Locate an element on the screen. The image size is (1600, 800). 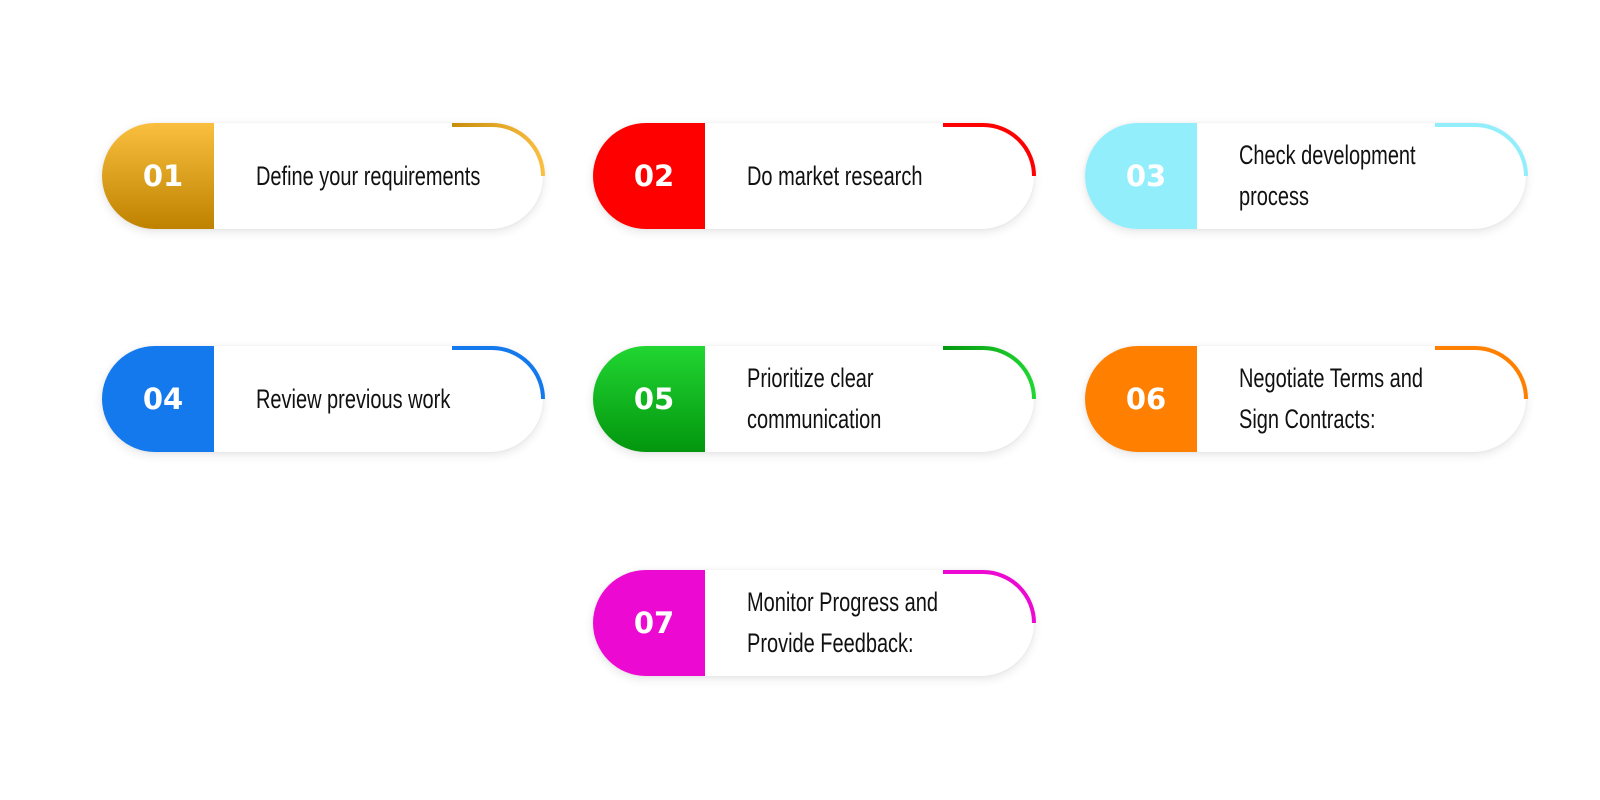
step-label: Prioritize clear communication is located at coordinates (814, 399).